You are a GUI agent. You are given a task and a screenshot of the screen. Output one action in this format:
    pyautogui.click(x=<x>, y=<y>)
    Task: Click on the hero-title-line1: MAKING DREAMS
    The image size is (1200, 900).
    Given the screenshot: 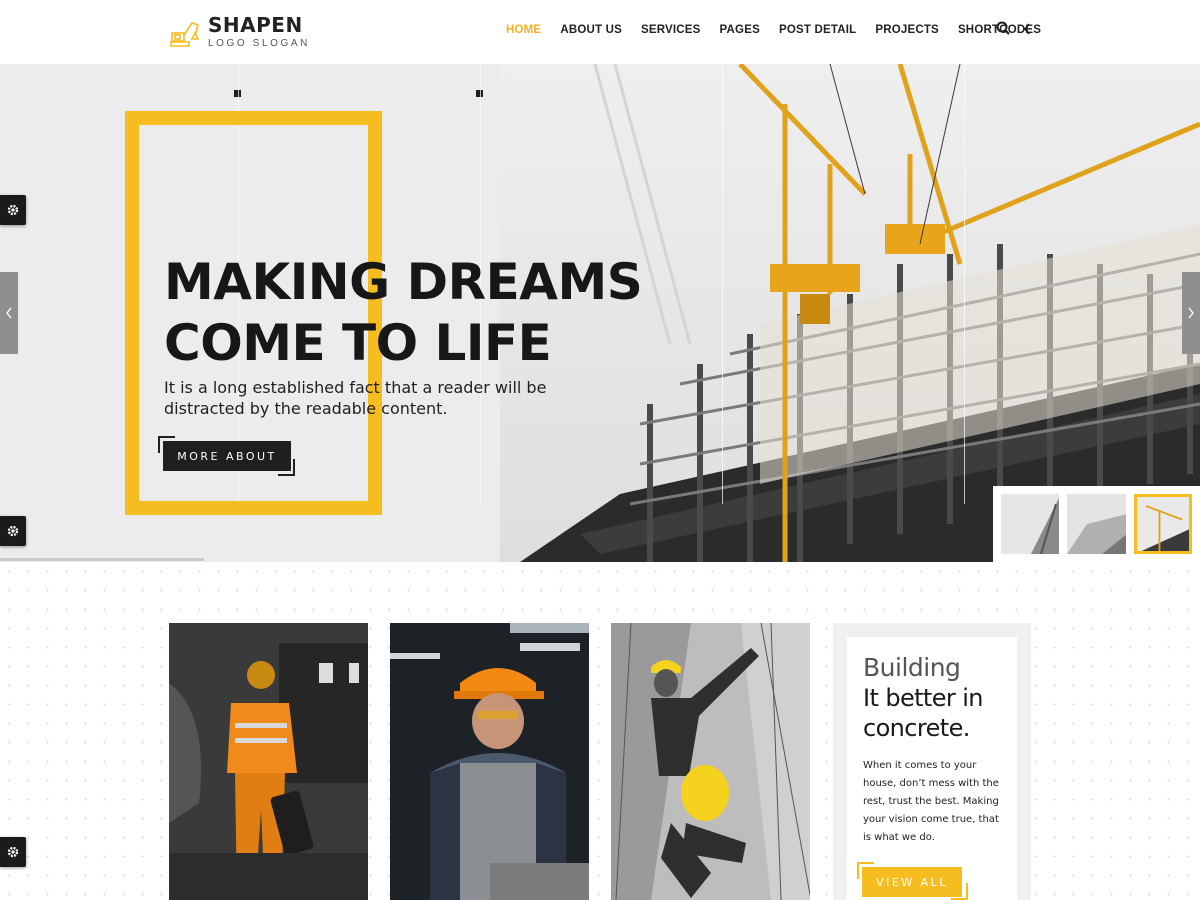 What is the action you would take?
    pyautogui.click(x=403, y=282)
    